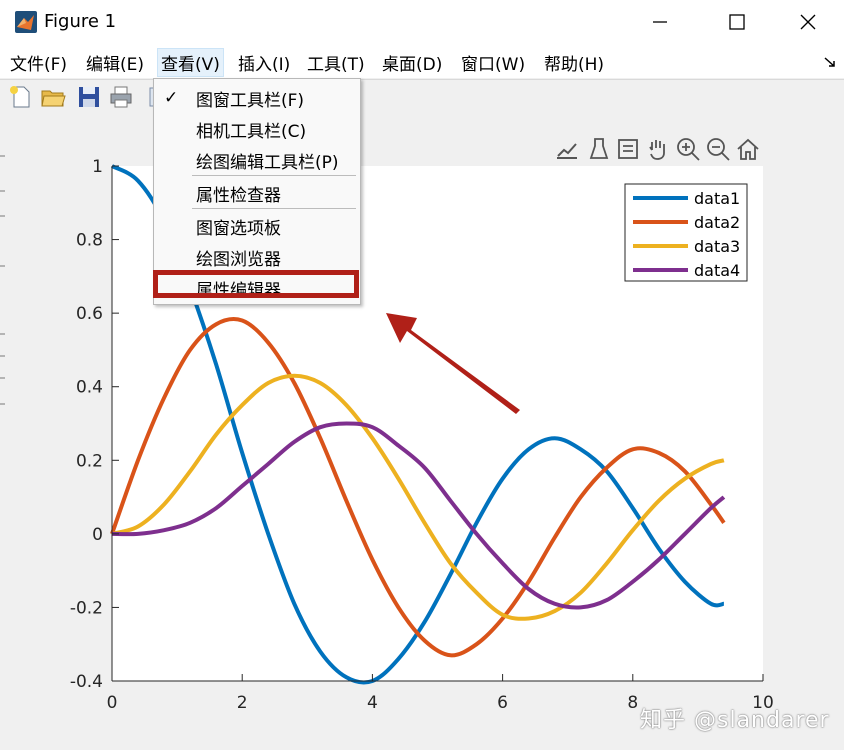 The height and width of the screenshot is (750, 844). What do you see at coordinates (238, 193) in the screenshot?
I see `menu-item-property-inspector: 属性检查器` at bounding box center [238, 193].